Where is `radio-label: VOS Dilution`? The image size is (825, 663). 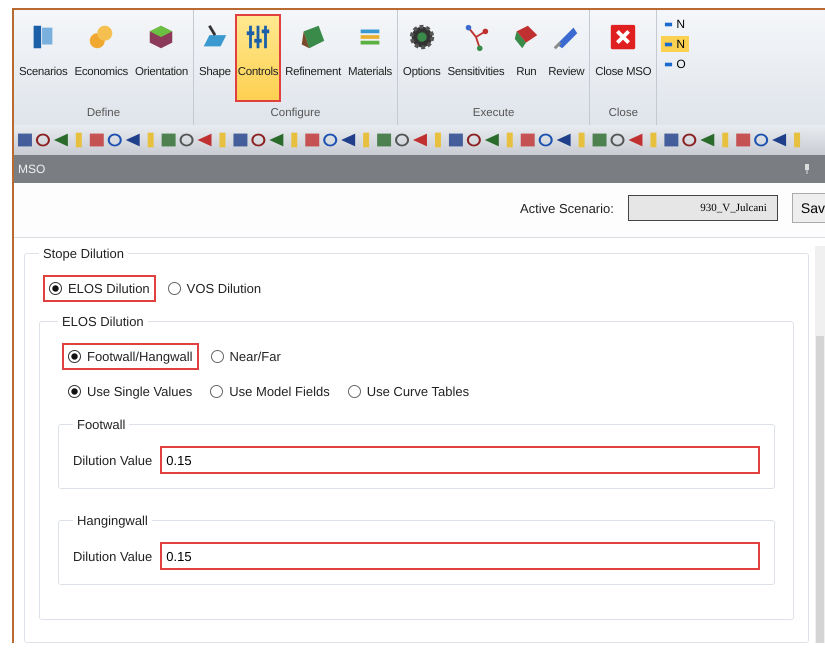 radio-label: VOS Dilution is located at coordinates (224, 288).